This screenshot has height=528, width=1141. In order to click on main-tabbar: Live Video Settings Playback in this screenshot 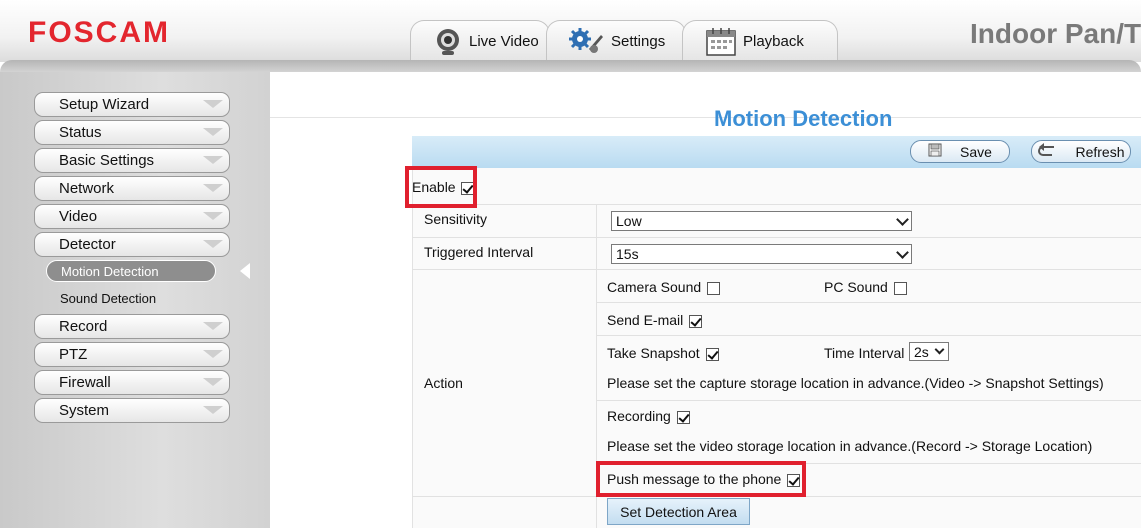, I will do `click(620, 38)`.